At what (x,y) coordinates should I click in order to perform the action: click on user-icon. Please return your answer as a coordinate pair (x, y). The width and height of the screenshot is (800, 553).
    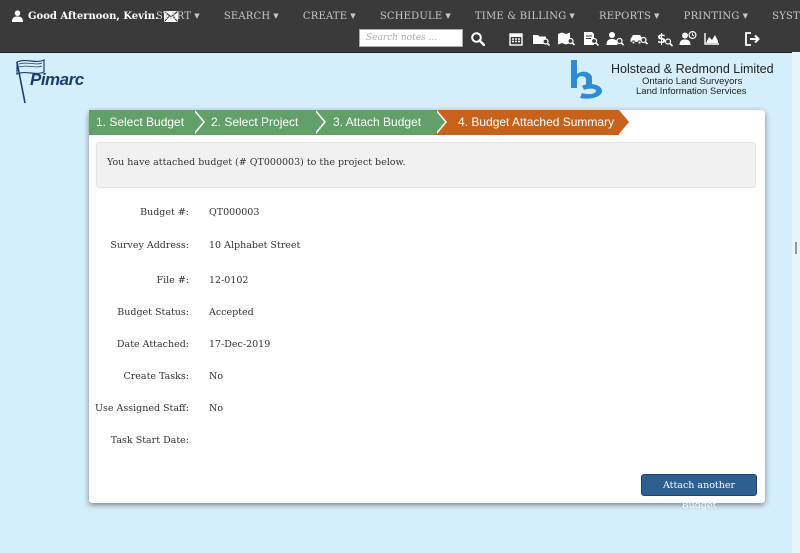
    Looking at the image, I should click on (17, 16).